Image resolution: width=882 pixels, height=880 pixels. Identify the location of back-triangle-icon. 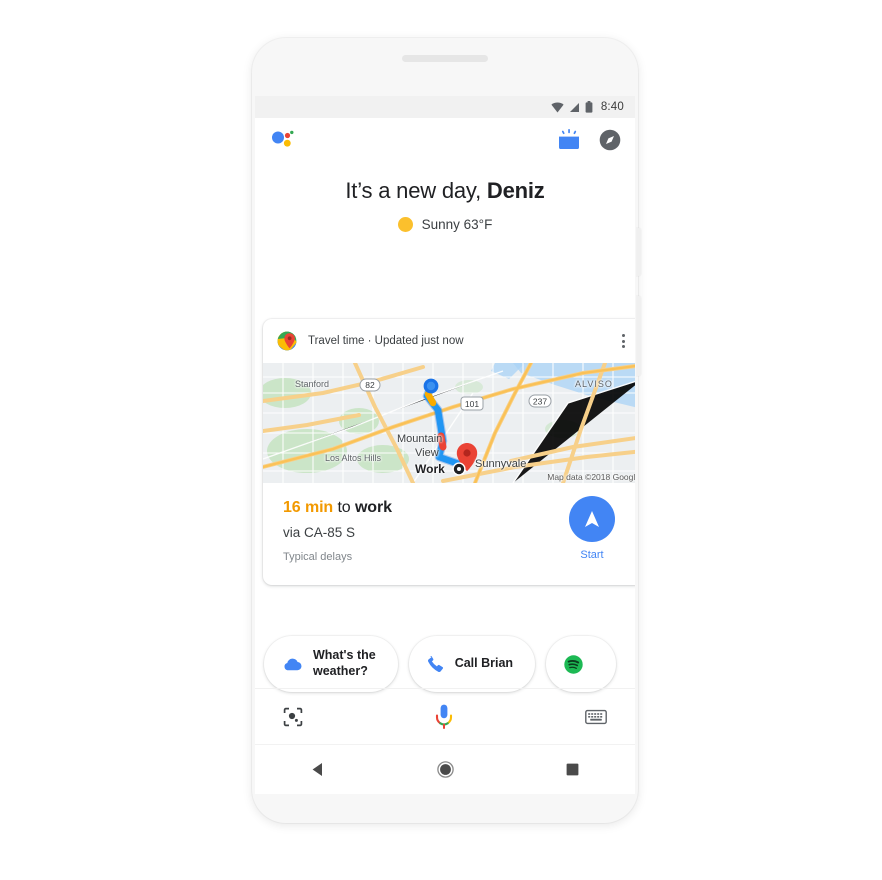
(318, 769).